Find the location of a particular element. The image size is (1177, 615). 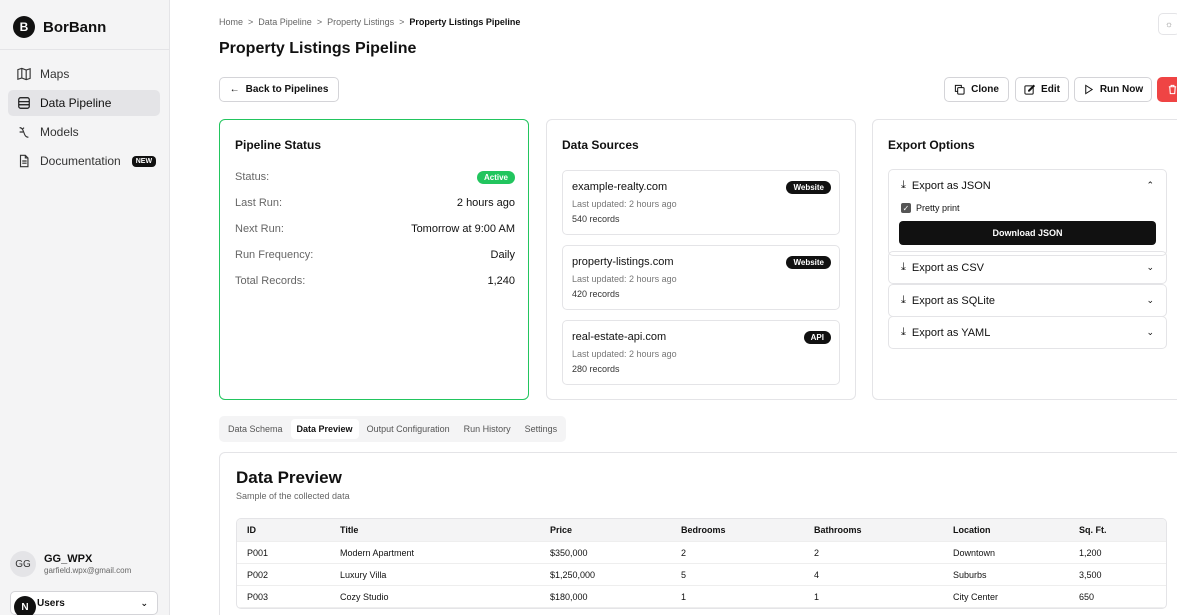

export-sqlite-label: Export as SQLite is located at coordinates (953, 300).